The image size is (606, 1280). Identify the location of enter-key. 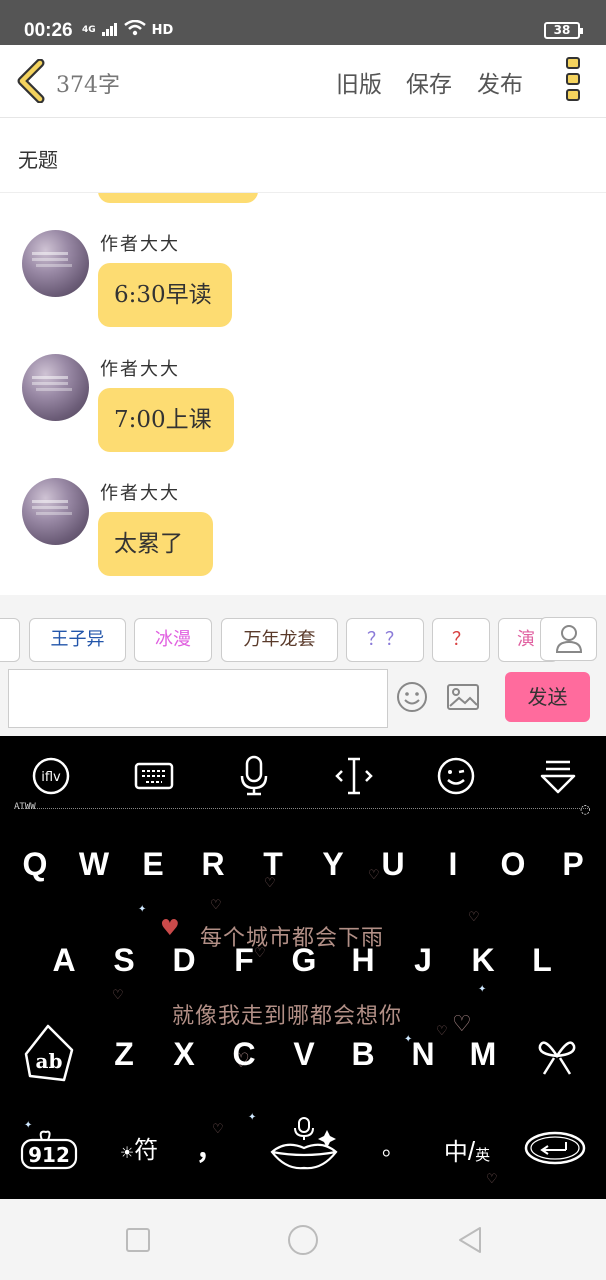
(555, 1149).